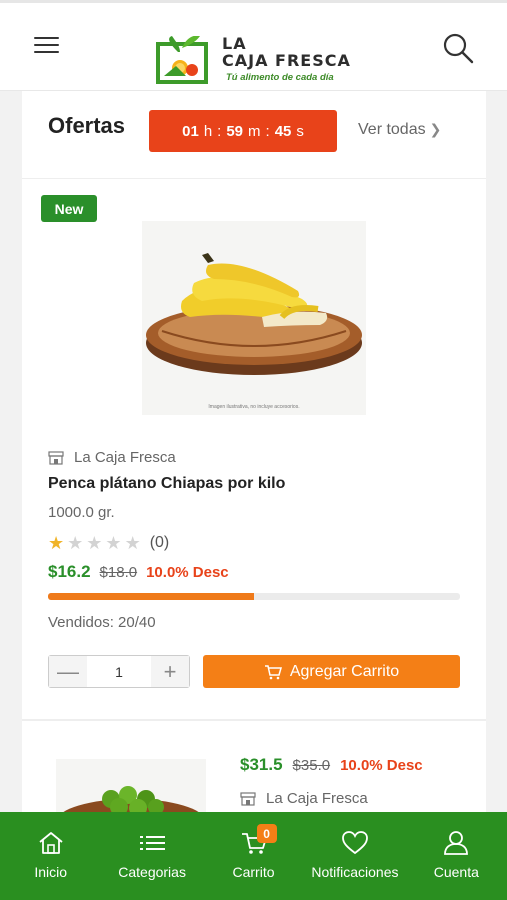 The image size is (507, 900). What do you see at coordinates (182, 60) in the screenshot?
I see `logo-box-icon` at bounding box center [182, 60].